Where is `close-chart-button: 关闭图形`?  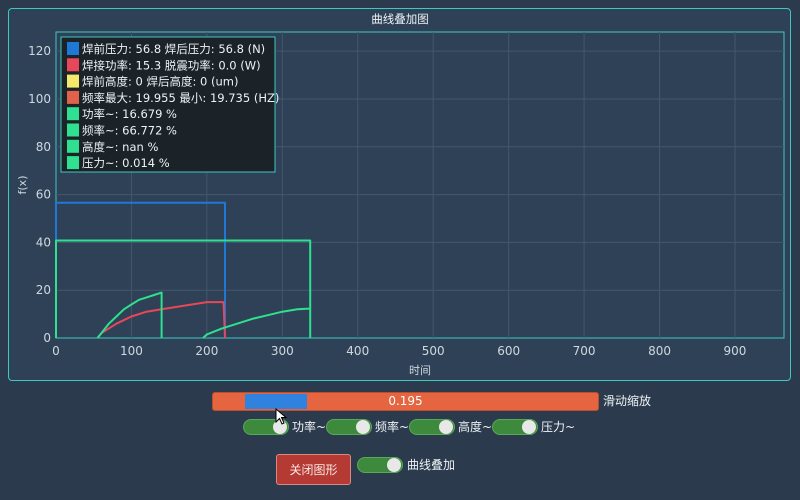 close-chart-button: 关闭图形 is located at coordinates (313, 469).